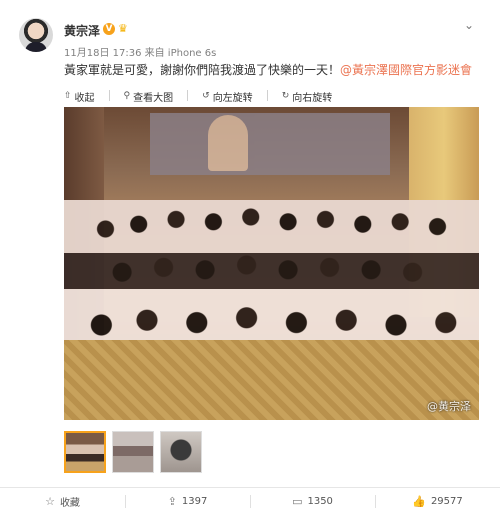 The height and width of the screenshot is (514, 500). I want to click on repost-icon: ⇪, so click(172, 501).